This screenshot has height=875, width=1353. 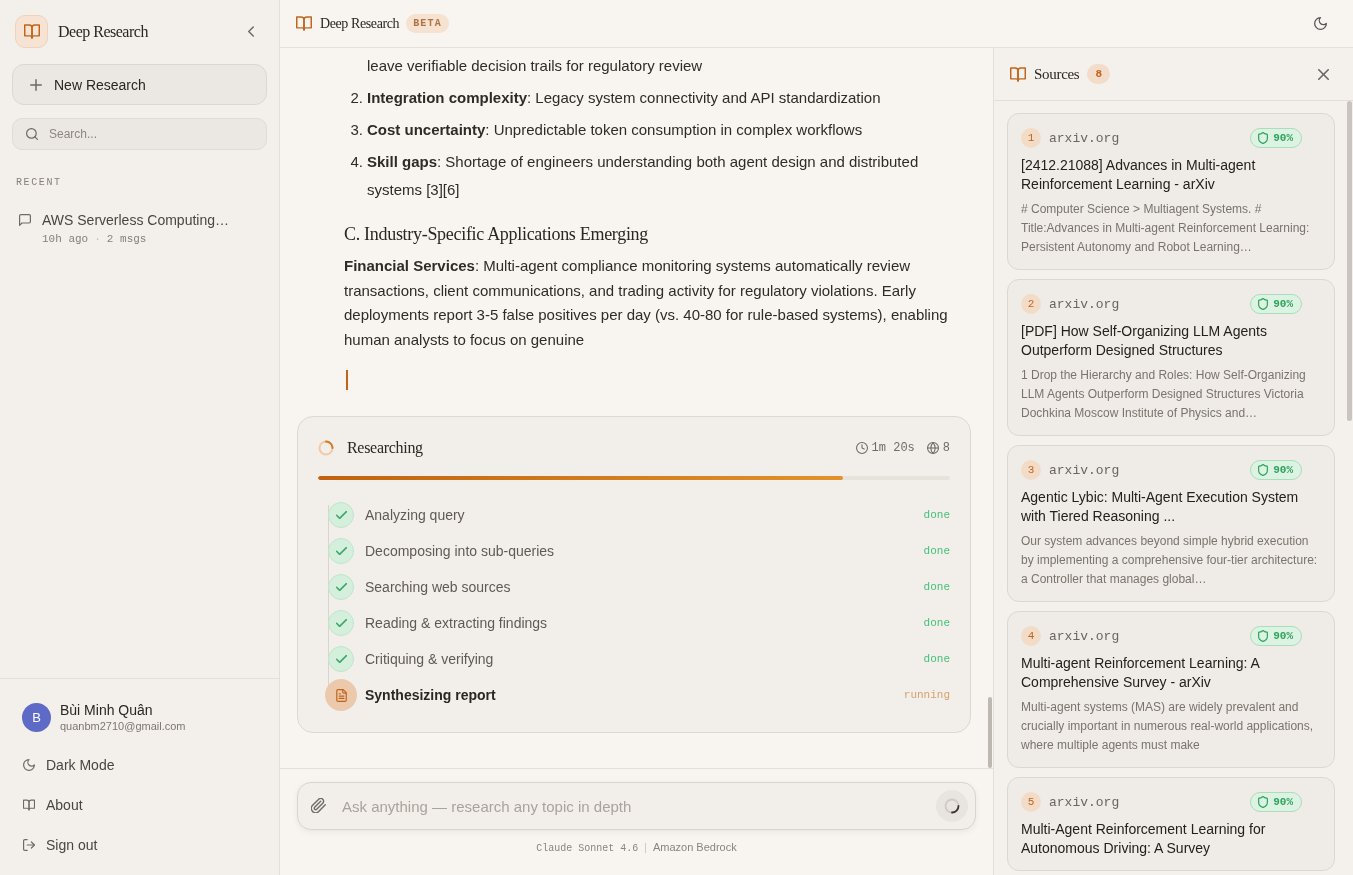 What do you see at coordinates (356, 162) in the screenshot?
I see `list-number: 4.` at bounding box center [356, 162].